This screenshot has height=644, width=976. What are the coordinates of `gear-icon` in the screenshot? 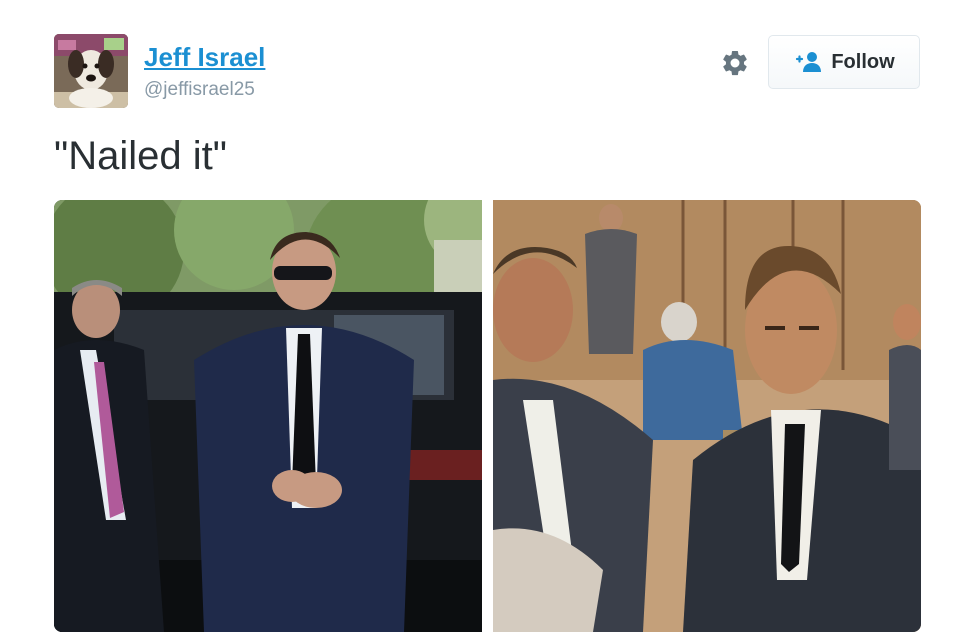 It's located at (735, 63).